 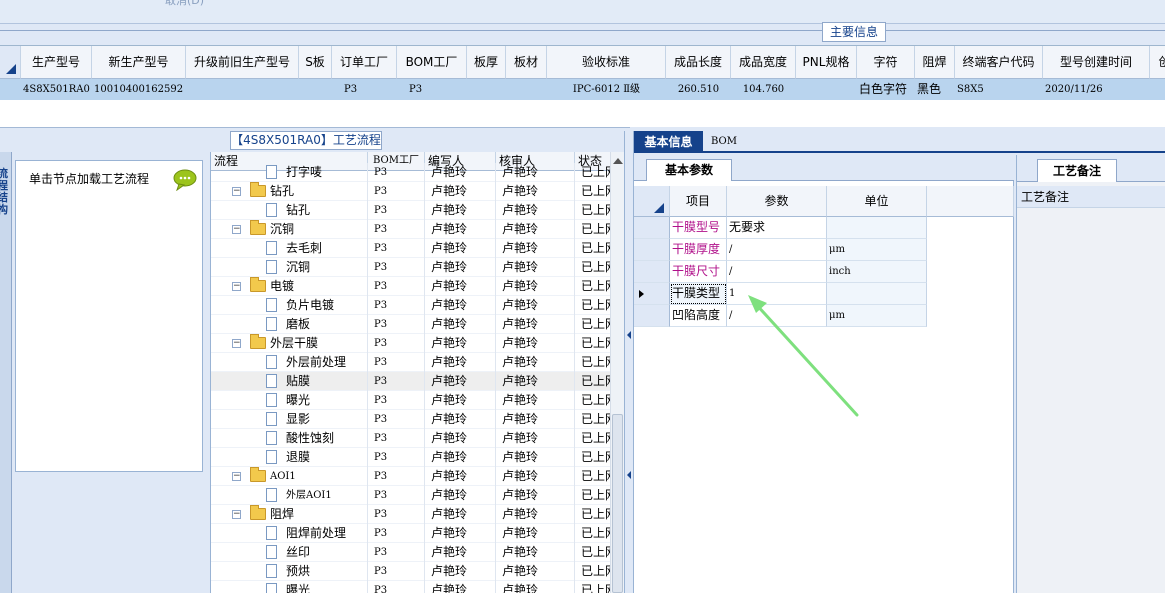 What do you see at coordinates (826, 62) in the screenshot?
I see `column-header: PNL规格` at bounding box center [826, 62].